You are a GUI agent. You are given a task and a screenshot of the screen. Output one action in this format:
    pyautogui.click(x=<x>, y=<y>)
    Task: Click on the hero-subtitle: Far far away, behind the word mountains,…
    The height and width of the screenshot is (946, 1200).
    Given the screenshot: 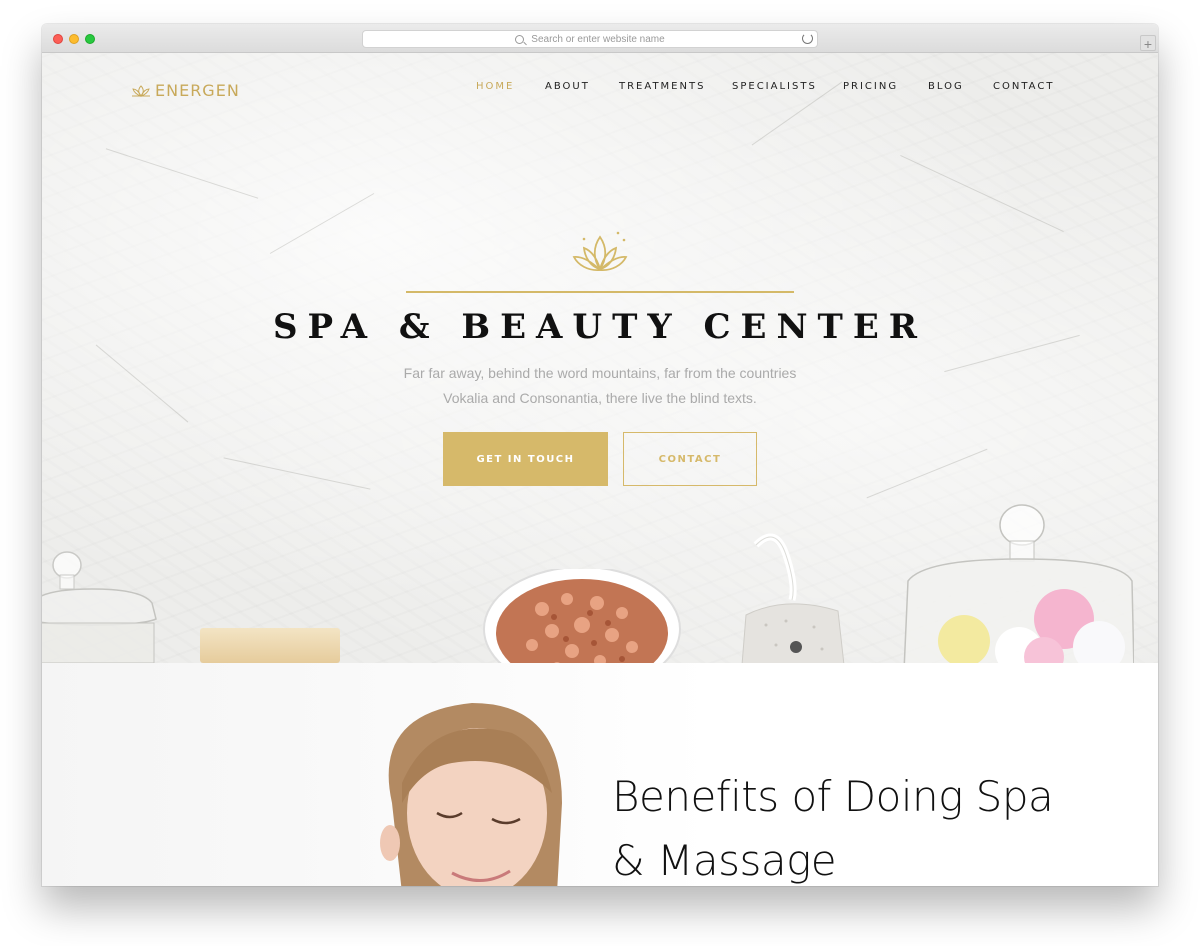 What is the action you would take?
    pyautogui.click(x=600, y=386)
    